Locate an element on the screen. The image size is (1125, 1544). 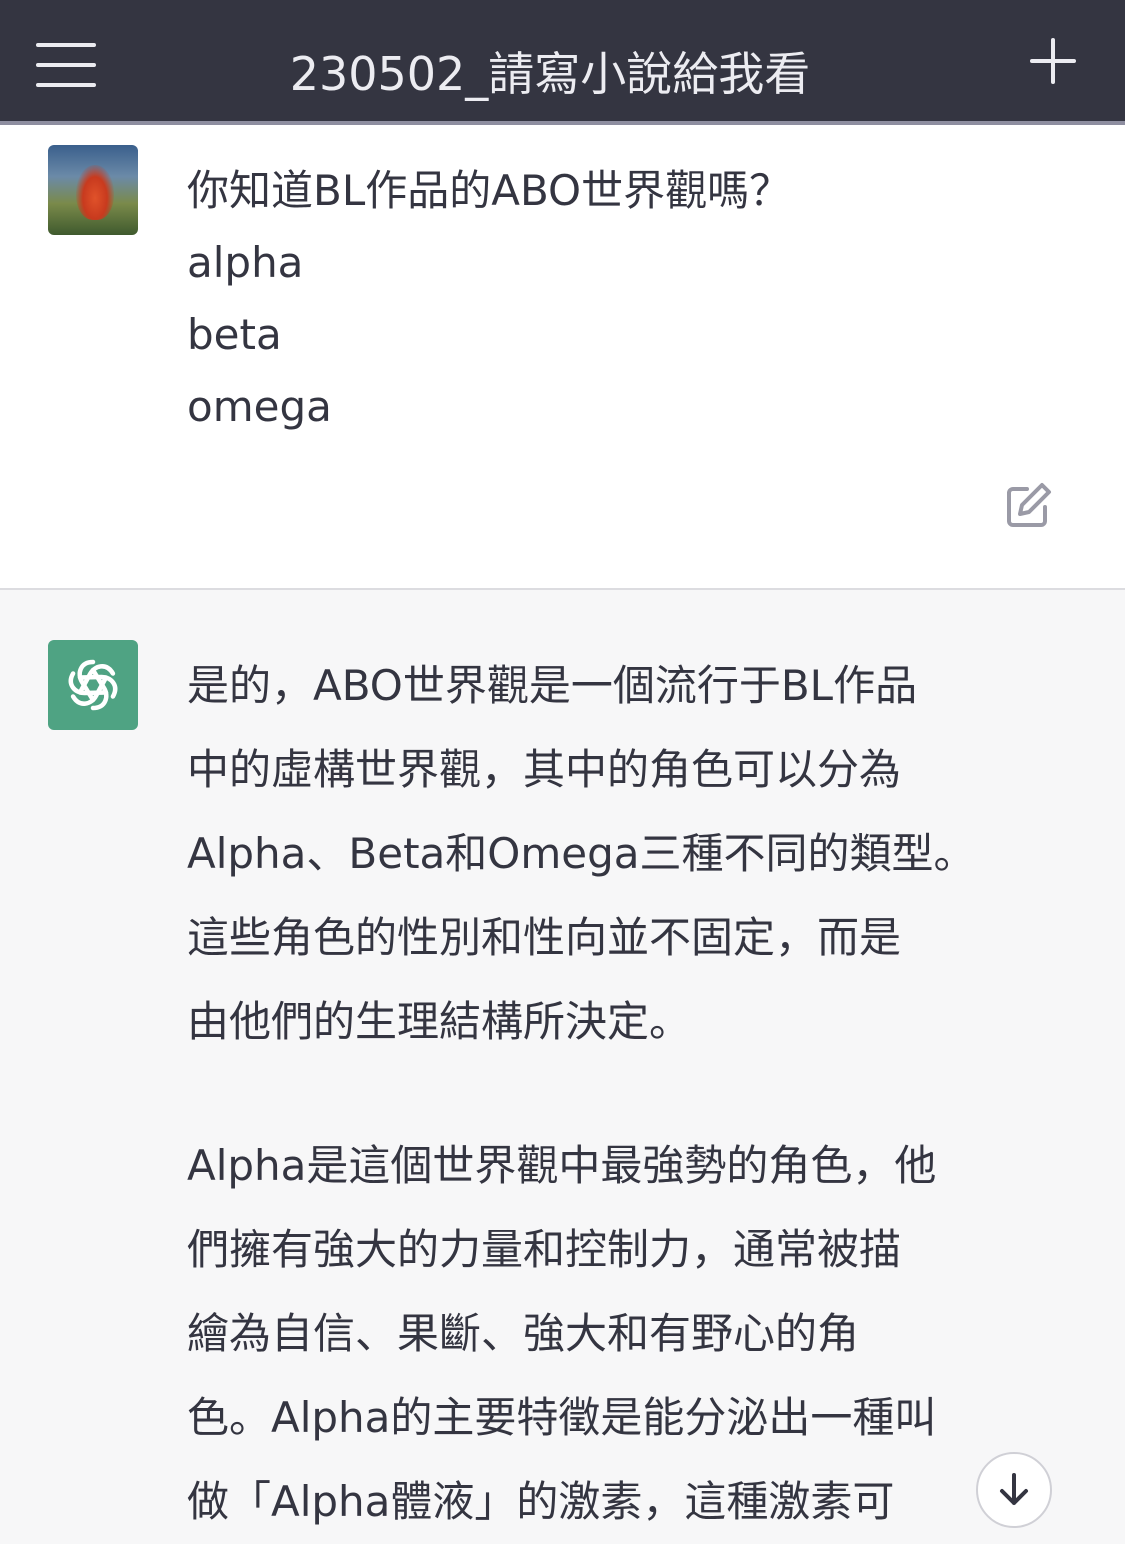
text-line: 繪為自信、果斷、強大和有野心的角 is located at coordinates (523, 1333).